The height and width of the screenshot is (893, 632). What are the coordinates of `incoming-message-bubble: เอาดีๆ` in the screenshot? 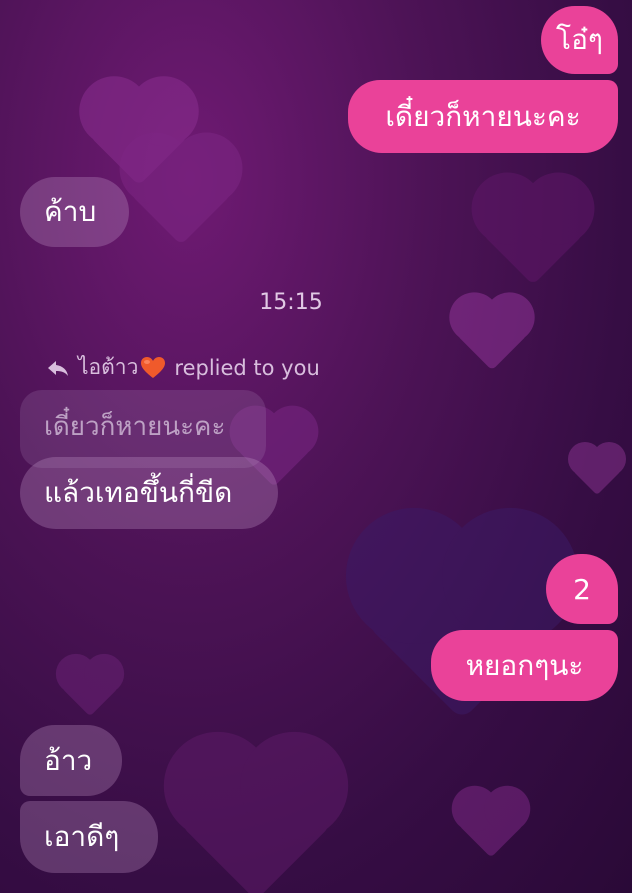 It's located at (89, 837).